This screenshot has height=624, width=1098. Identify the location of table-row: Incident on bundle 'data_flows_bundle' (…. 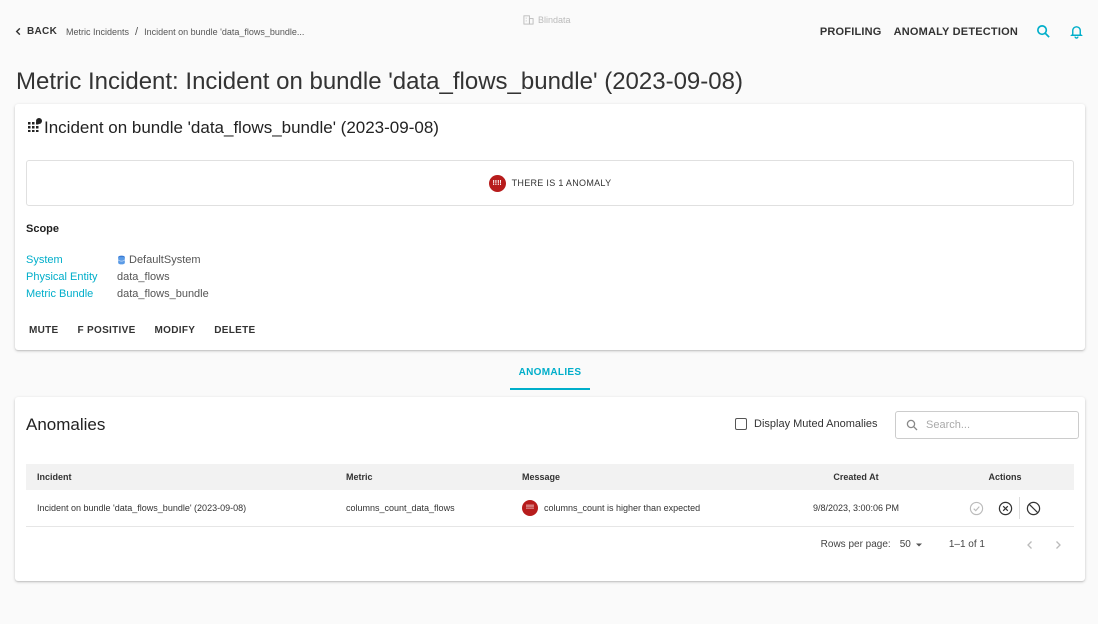
(550, 508).